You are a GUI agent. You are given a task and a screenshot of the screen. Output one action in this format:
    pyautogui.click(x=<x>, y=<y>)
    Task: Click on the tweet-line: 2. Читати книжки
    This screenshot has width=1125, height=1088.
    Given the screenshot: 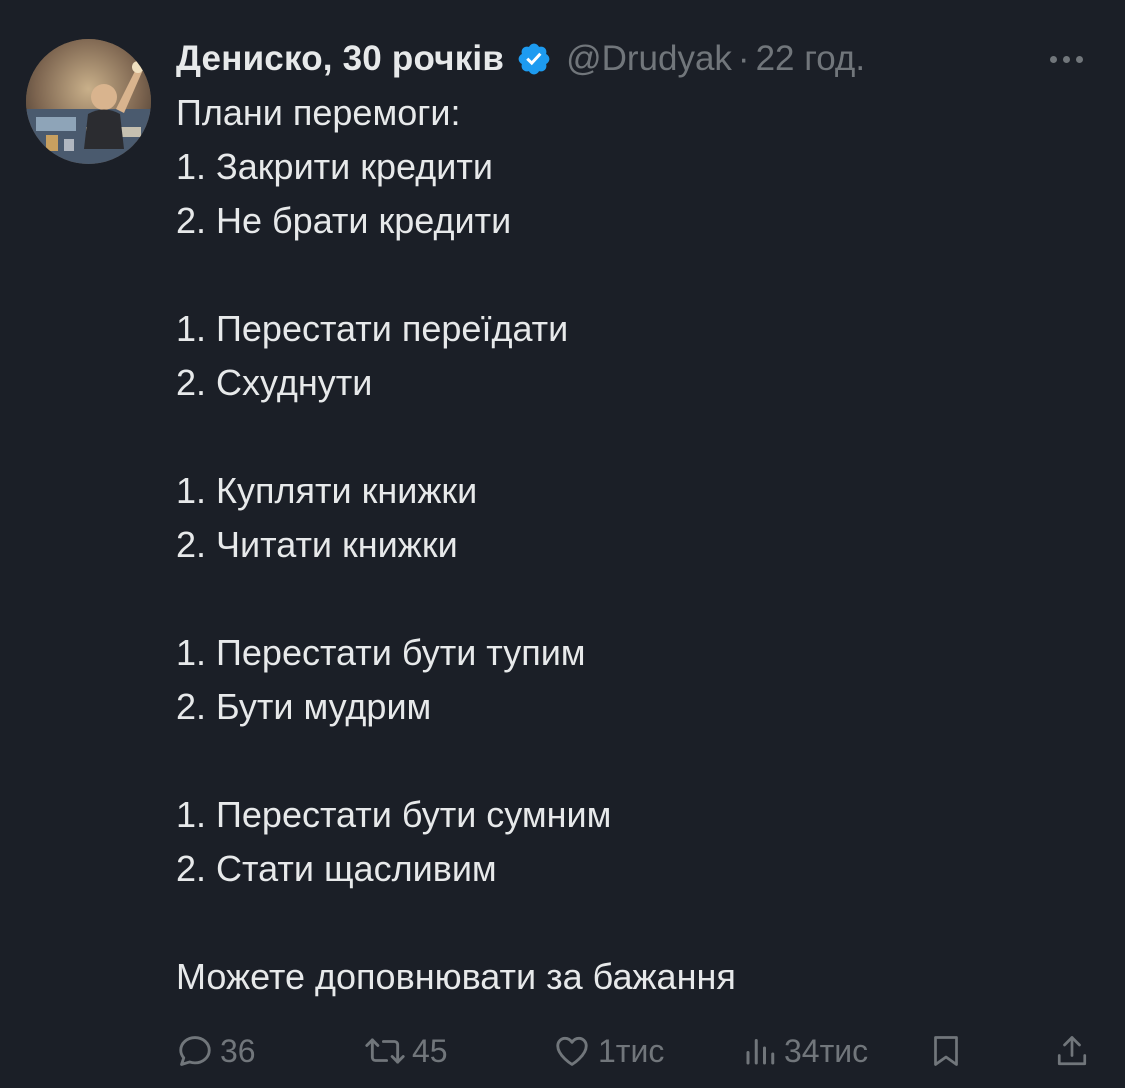 What is the action you would take?
    pyautogui.click(x=317, y=544)
    